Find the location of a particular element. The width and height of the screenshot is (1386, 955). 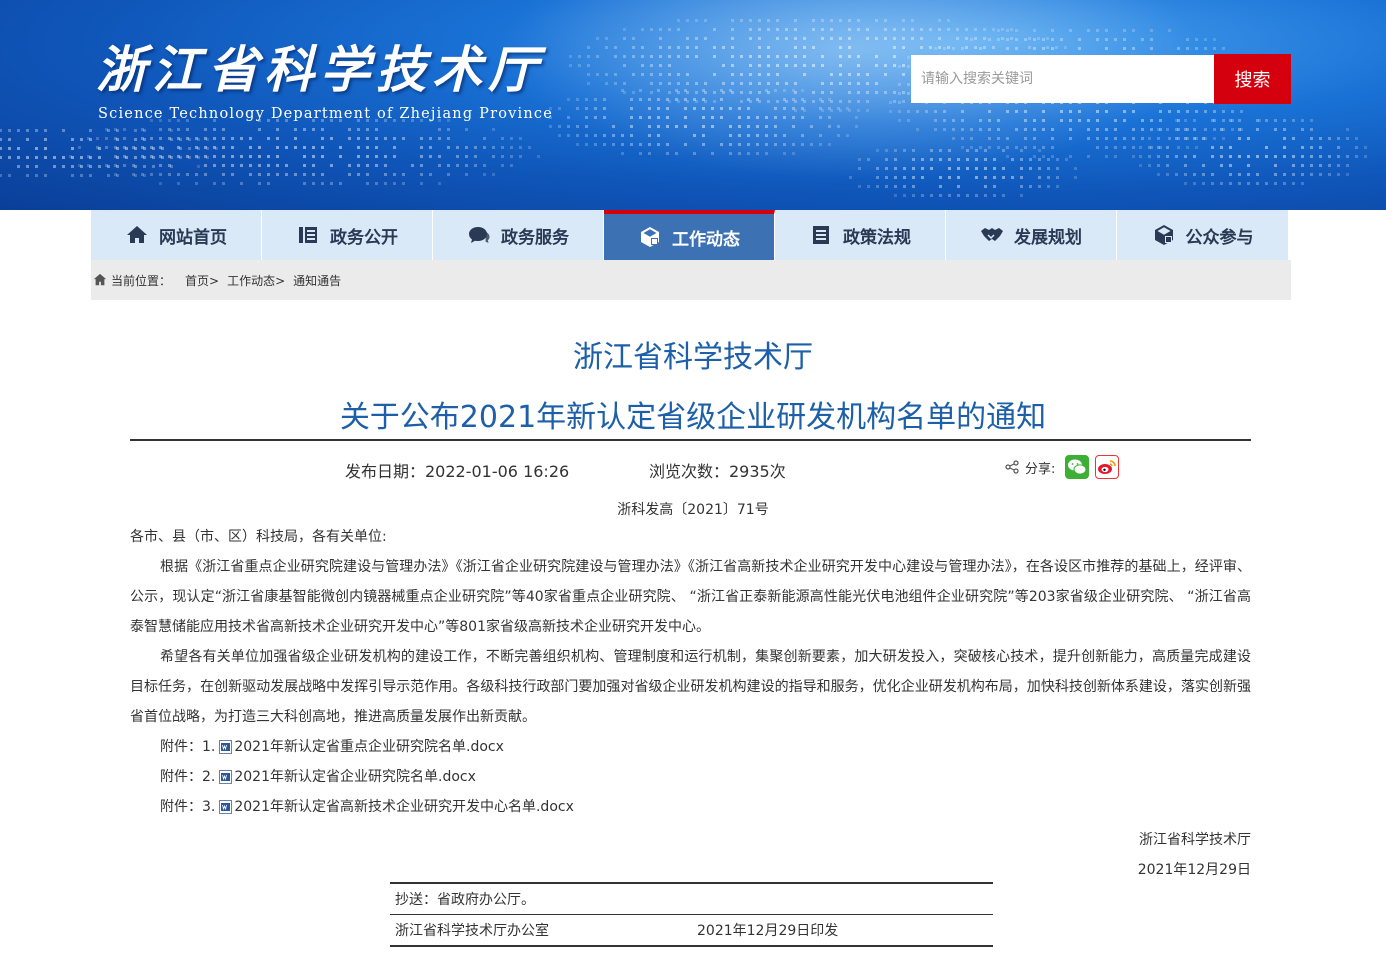

share-icon is located at coordinates (1012, 467).